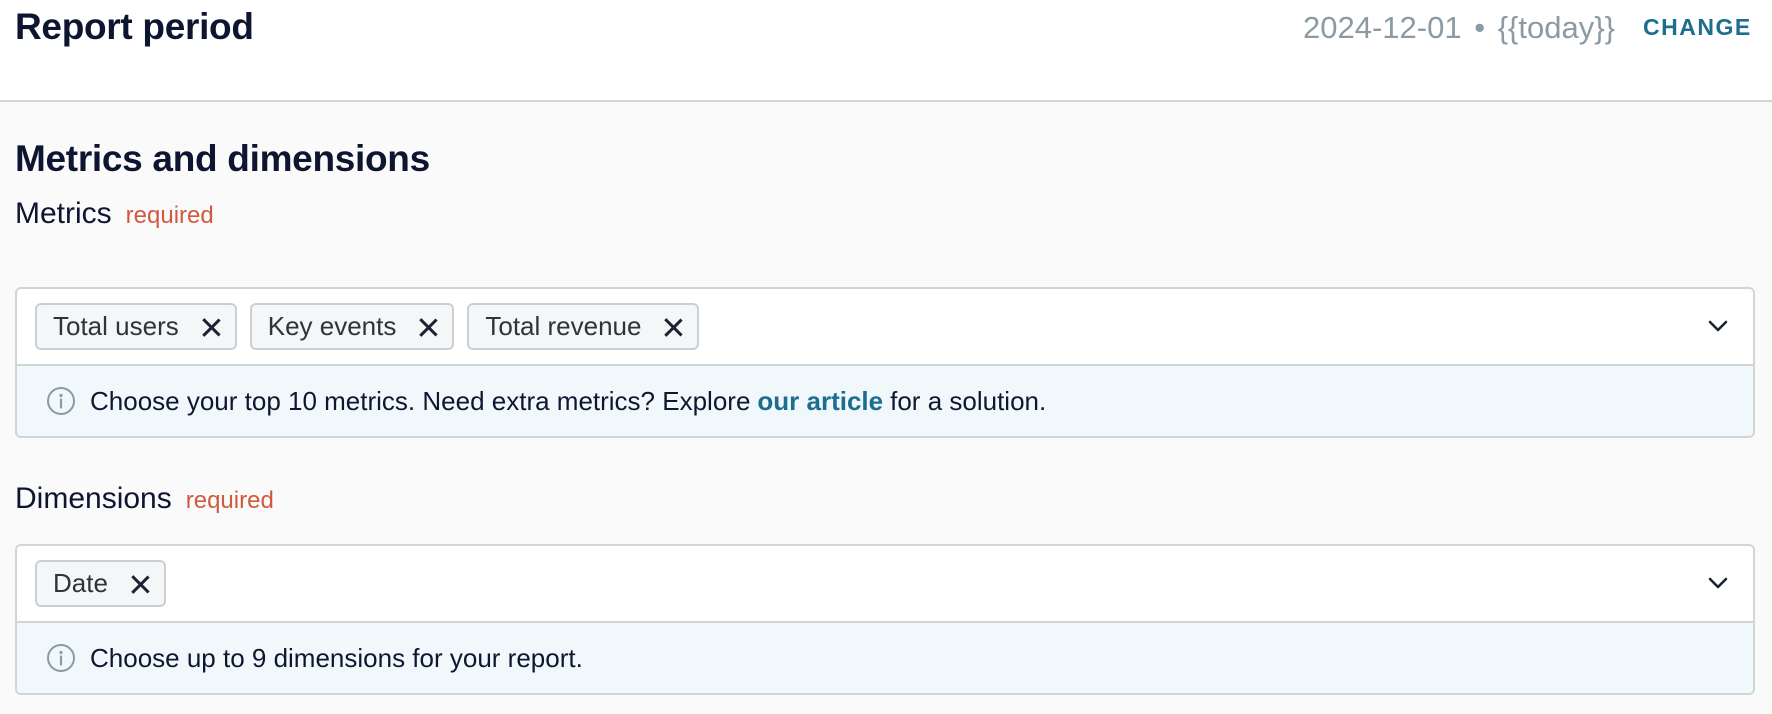  I want to click on our-article-link: our article, so click(820, 401).